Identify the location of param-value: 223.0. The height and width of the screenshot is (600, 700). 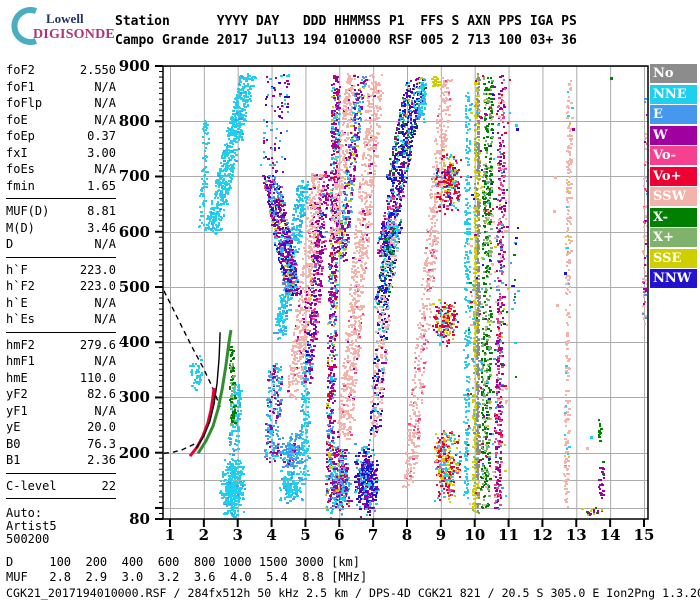
(97, 269).